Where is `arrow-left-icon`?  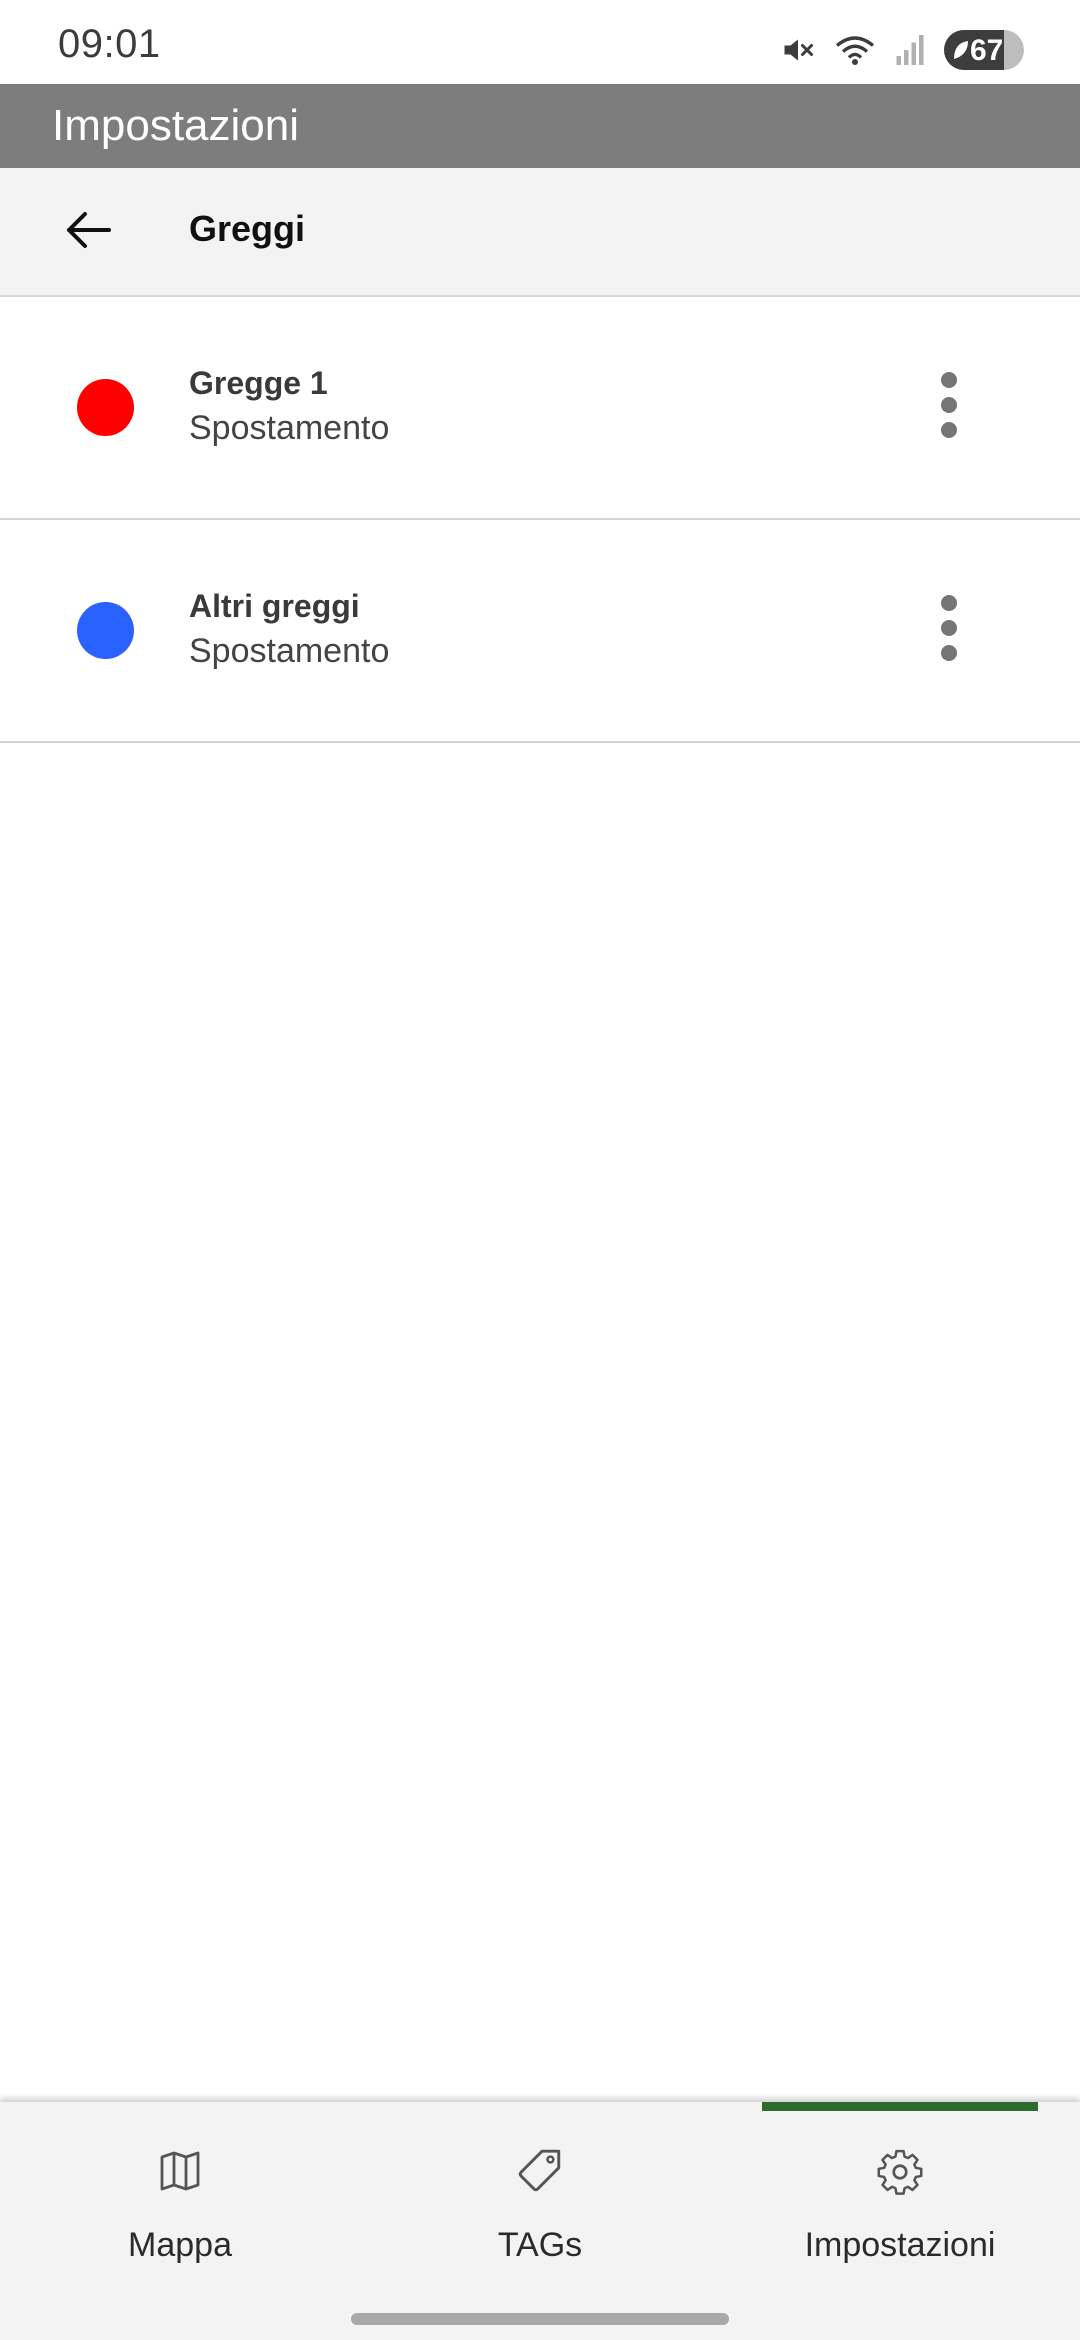
arrow-left-icon is located at coordinates (88, 232).